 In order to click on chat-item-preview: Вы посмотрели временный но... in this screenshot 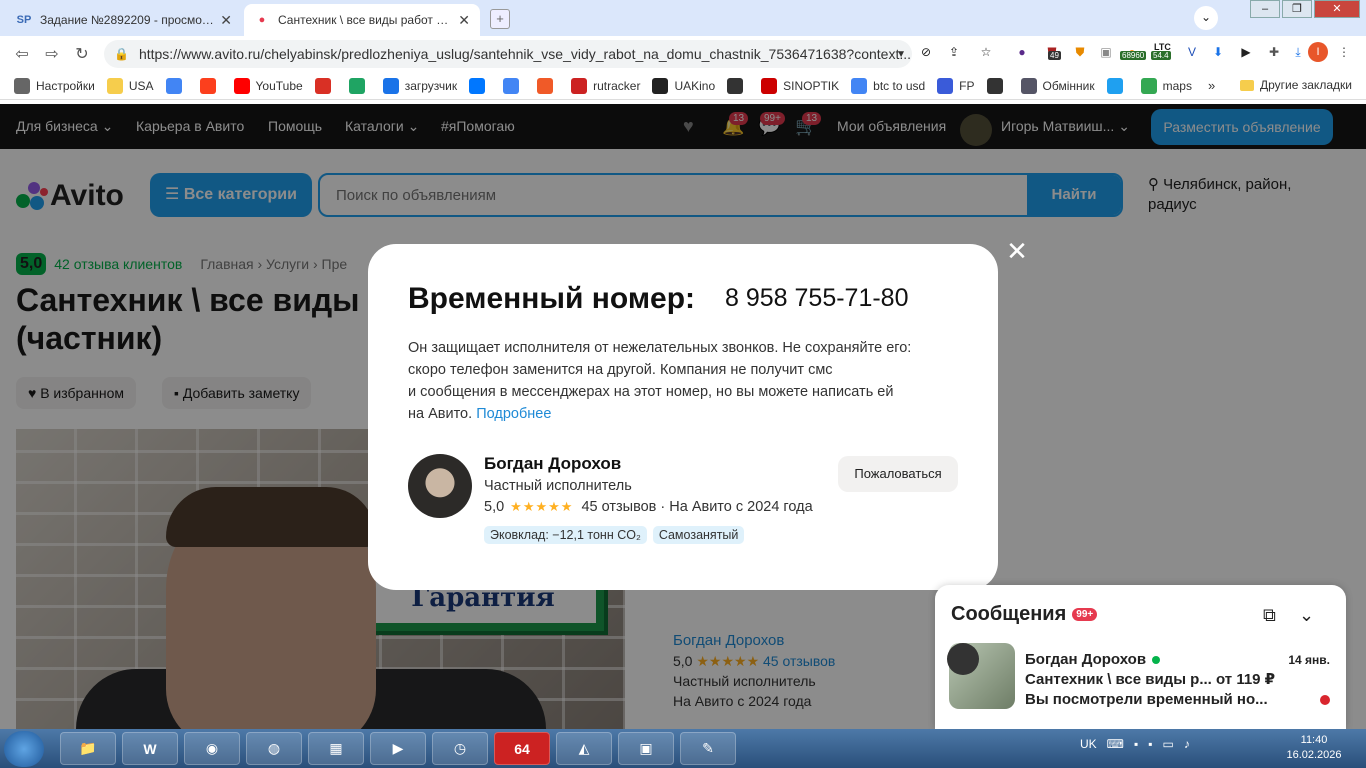, I will do `click(1155, 699)`.